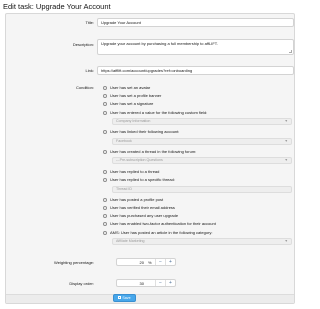 The width and height of the screenshot is (320, 309). What do you see at coordinates (202, 160) in the screenshot?
I see `forum-select: ---Pre-subscription Questions ▼` at bounding box center [202, 160].